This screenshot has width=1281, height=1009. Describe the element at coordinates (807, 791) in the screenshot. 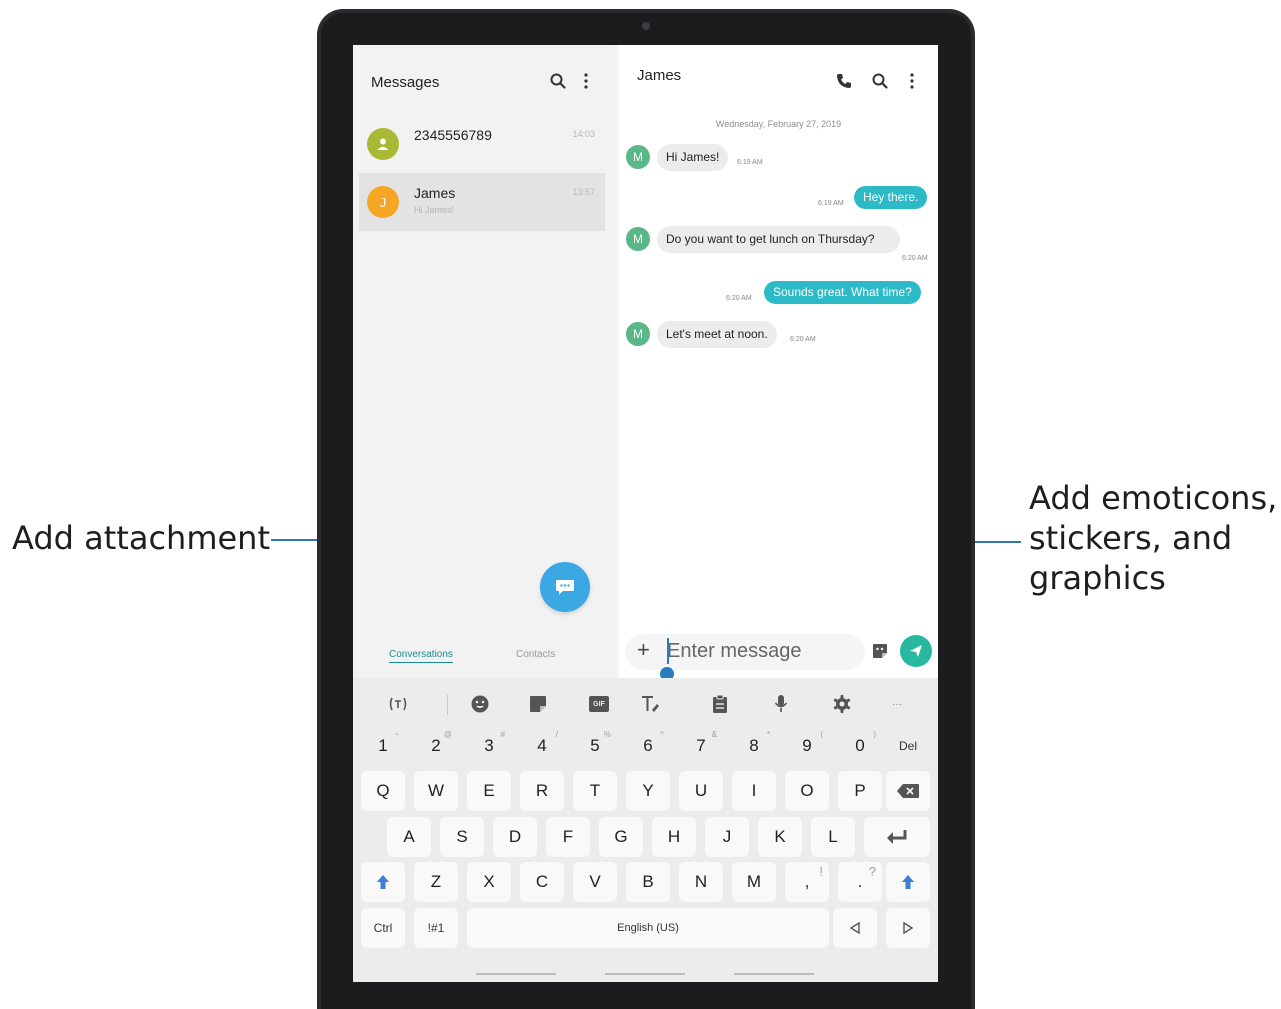

I see `key-o: O` at that location.